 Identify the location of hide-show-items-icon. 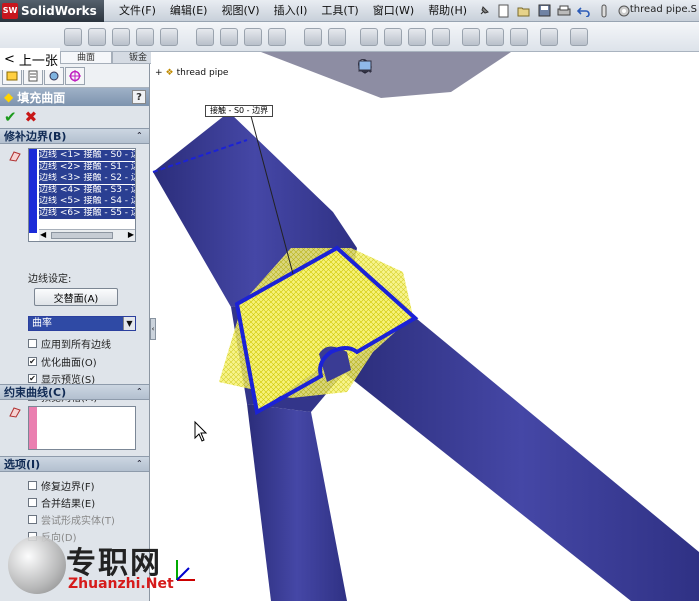
(439, 68).